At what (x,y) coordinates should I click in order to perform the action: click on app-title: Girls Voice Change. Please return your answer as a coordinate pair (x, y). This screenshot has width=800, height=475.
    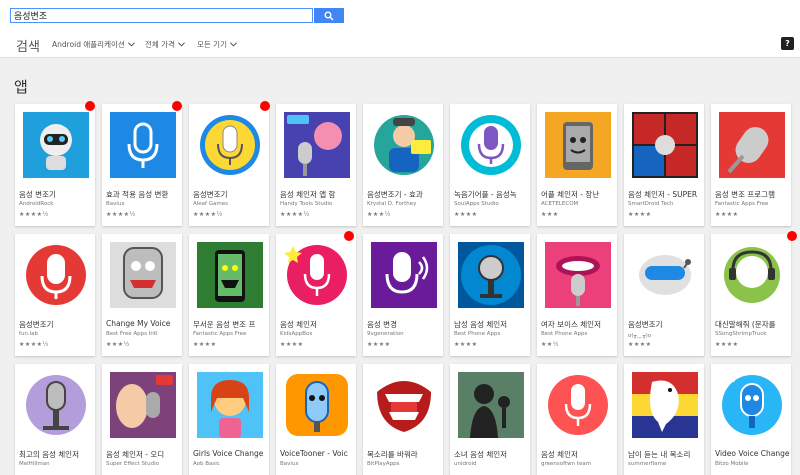
    Looking at the image, I should click on (230, 453).